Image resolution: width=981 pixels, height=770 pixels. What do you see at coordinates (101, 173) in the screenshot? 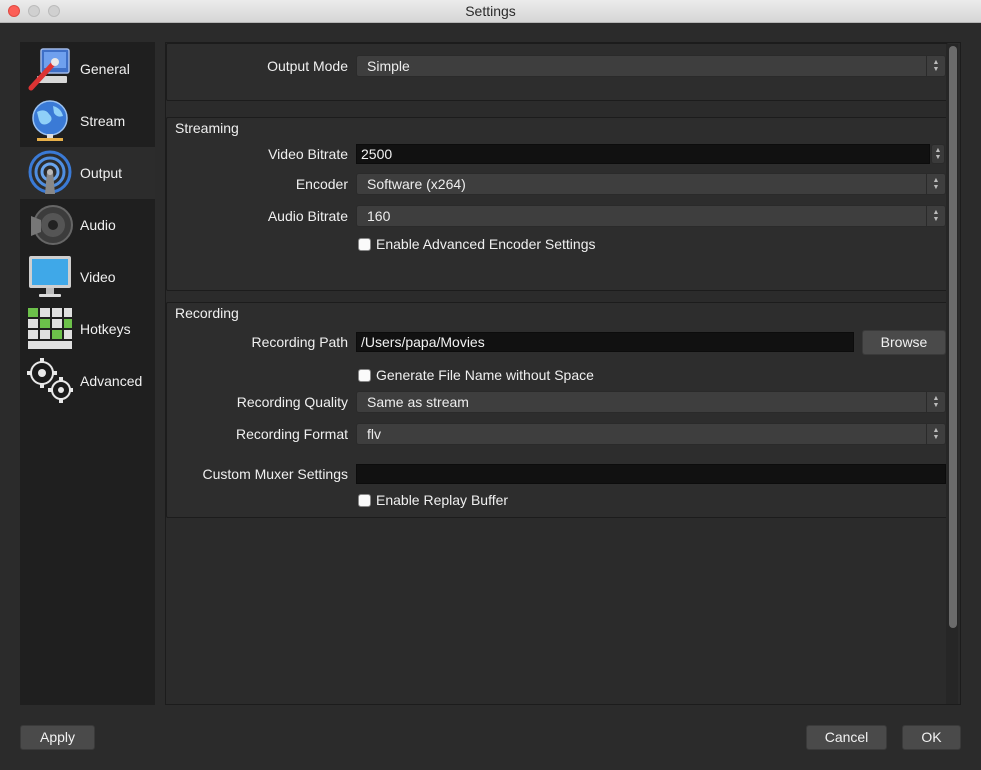
I see `sidebar-item-label: Output` at bounding box center [101, 173].